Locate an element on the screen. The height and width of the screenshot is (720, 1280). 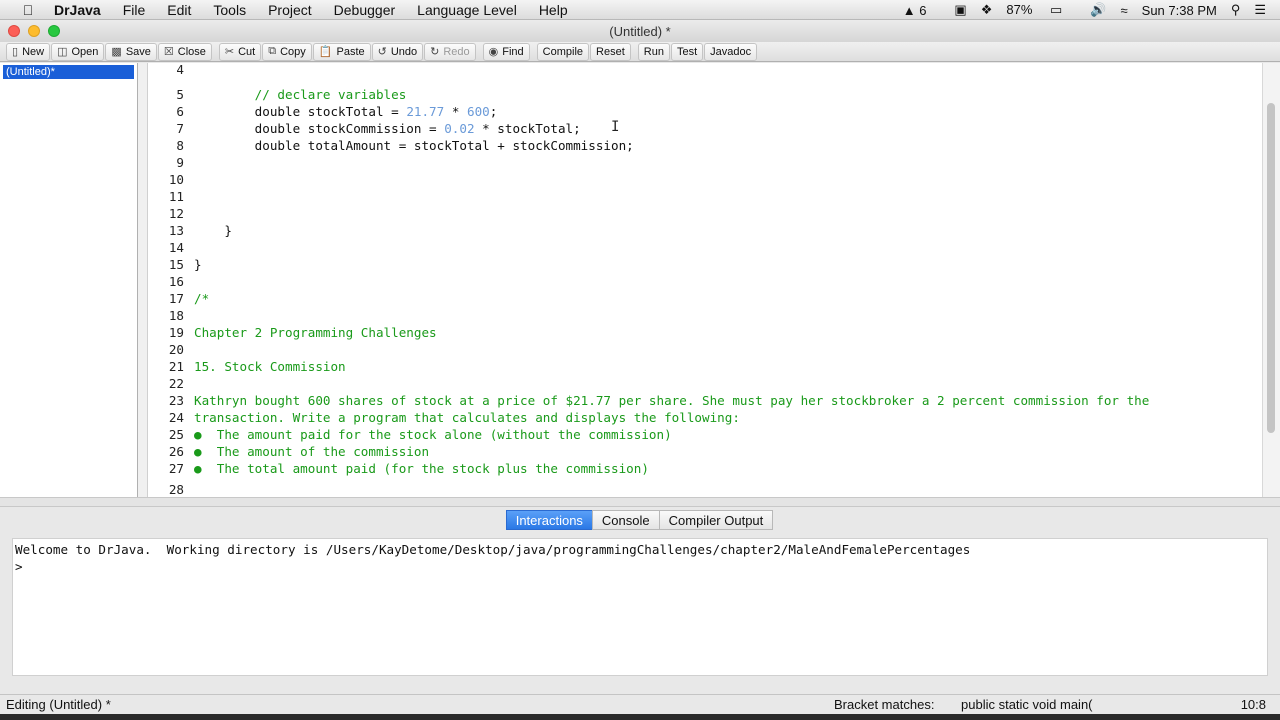
menu-language-level: Language Level is located at coordinates (467, 10).